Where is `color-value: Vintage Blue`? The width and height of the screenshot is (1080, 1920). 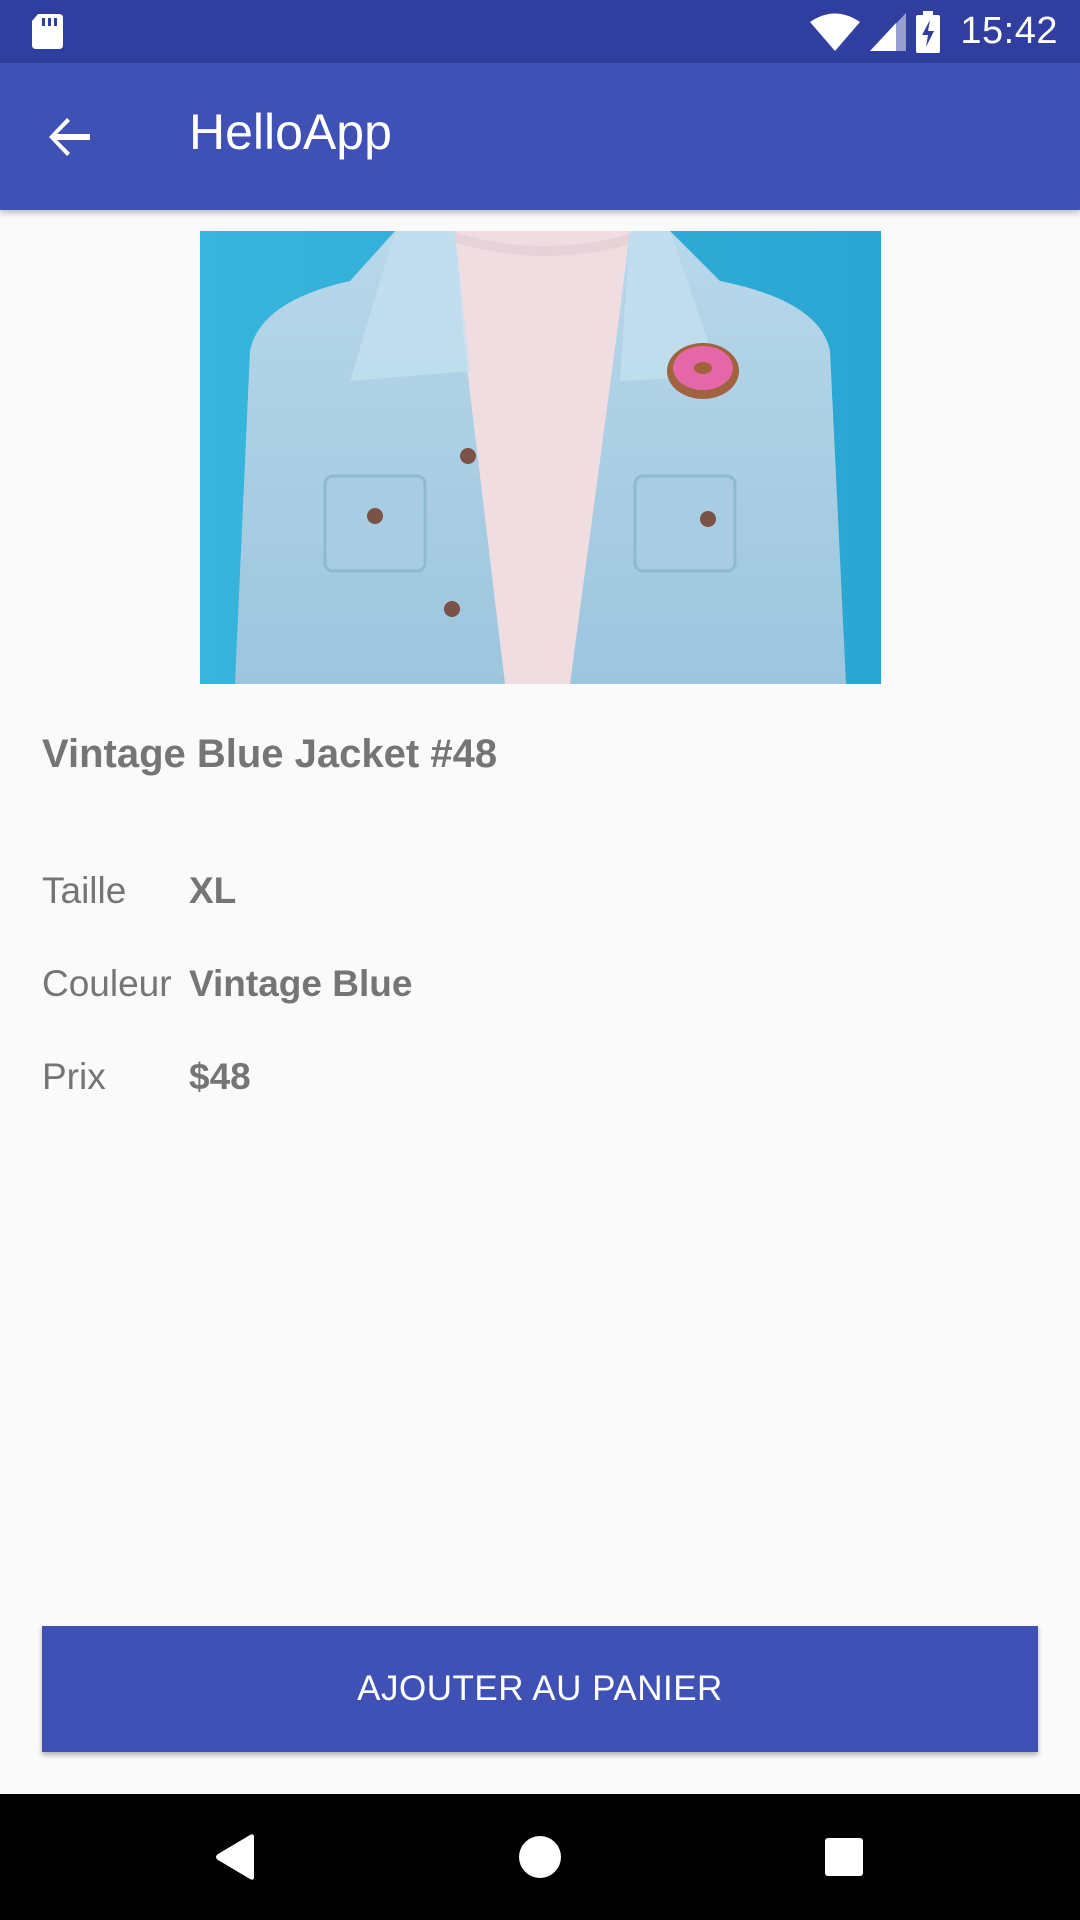
color-value: Vintage Blue is located at coordinates (301, 983).